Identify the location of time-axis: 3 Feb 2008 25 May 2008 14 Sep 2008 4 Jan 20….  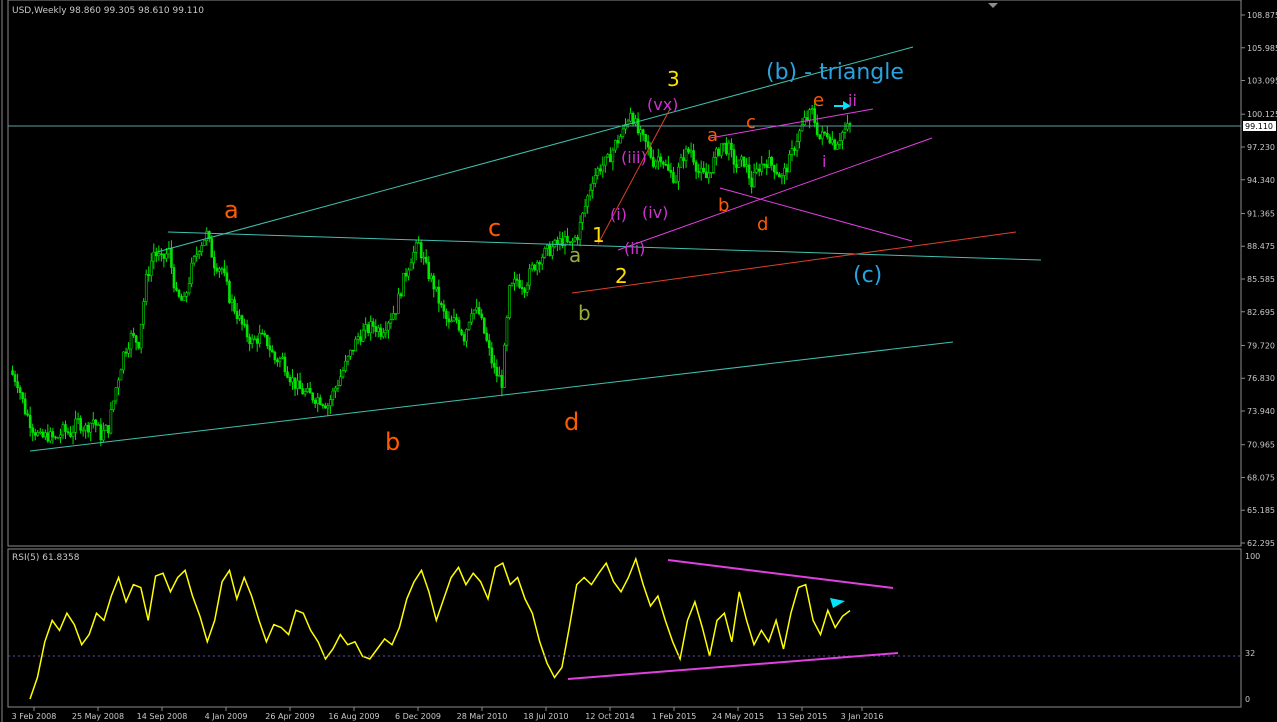
(447, 714).